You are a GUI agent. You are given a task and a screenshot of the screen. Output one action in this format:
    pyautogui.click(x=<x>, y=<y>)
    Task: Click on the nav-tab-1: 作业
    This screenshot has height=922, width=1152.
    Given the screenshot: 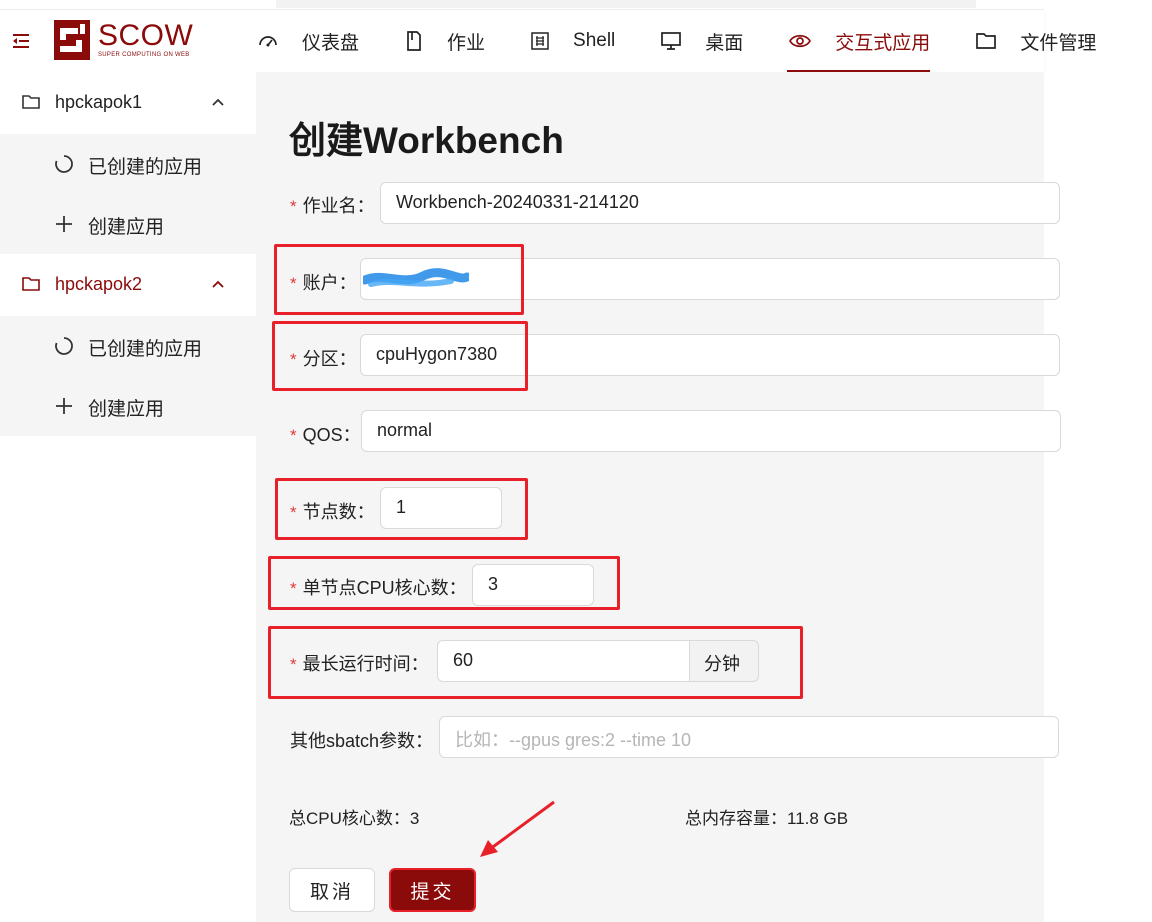 What is the action you would take?
    pyautogui.click(x=444, y=41)
    